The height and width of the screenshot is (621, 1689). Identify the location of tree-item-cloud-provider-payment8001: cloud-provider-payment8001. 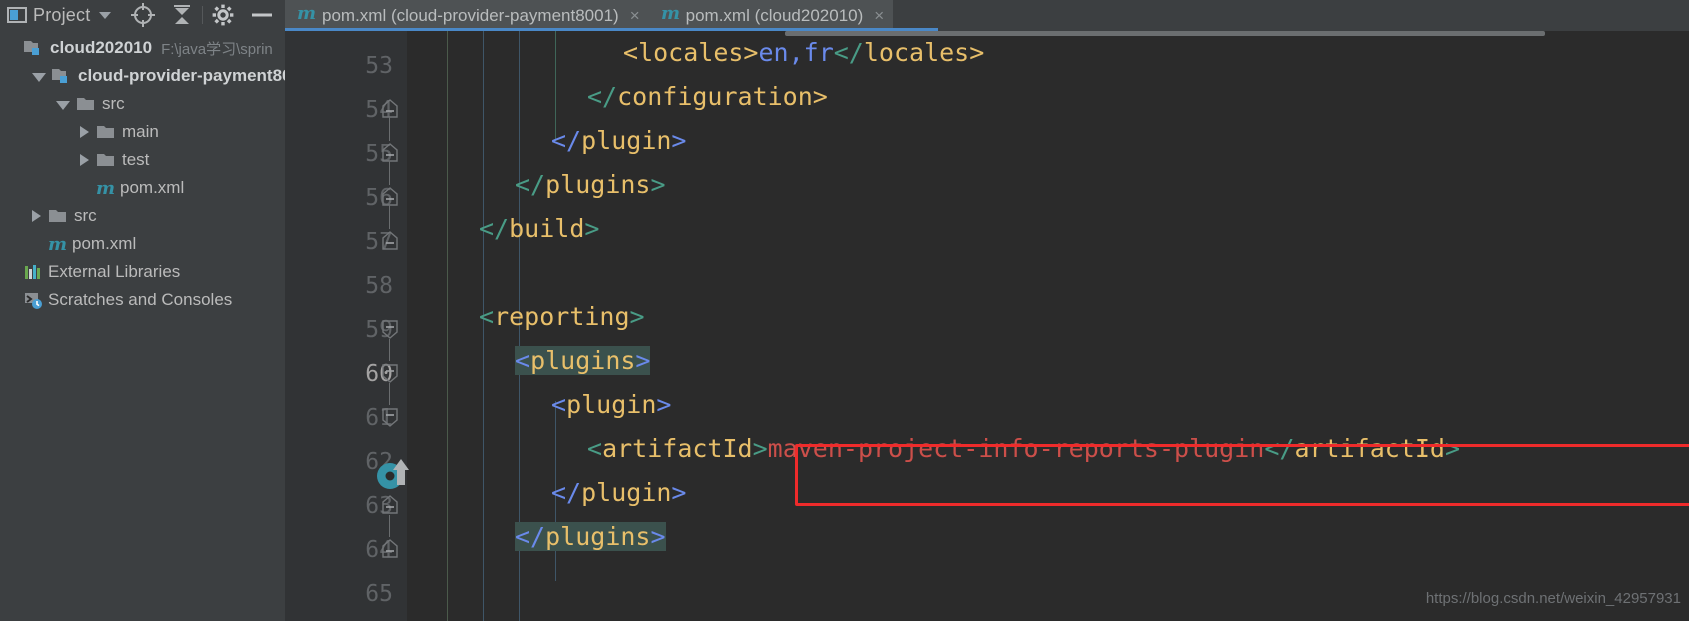
(155, 76).